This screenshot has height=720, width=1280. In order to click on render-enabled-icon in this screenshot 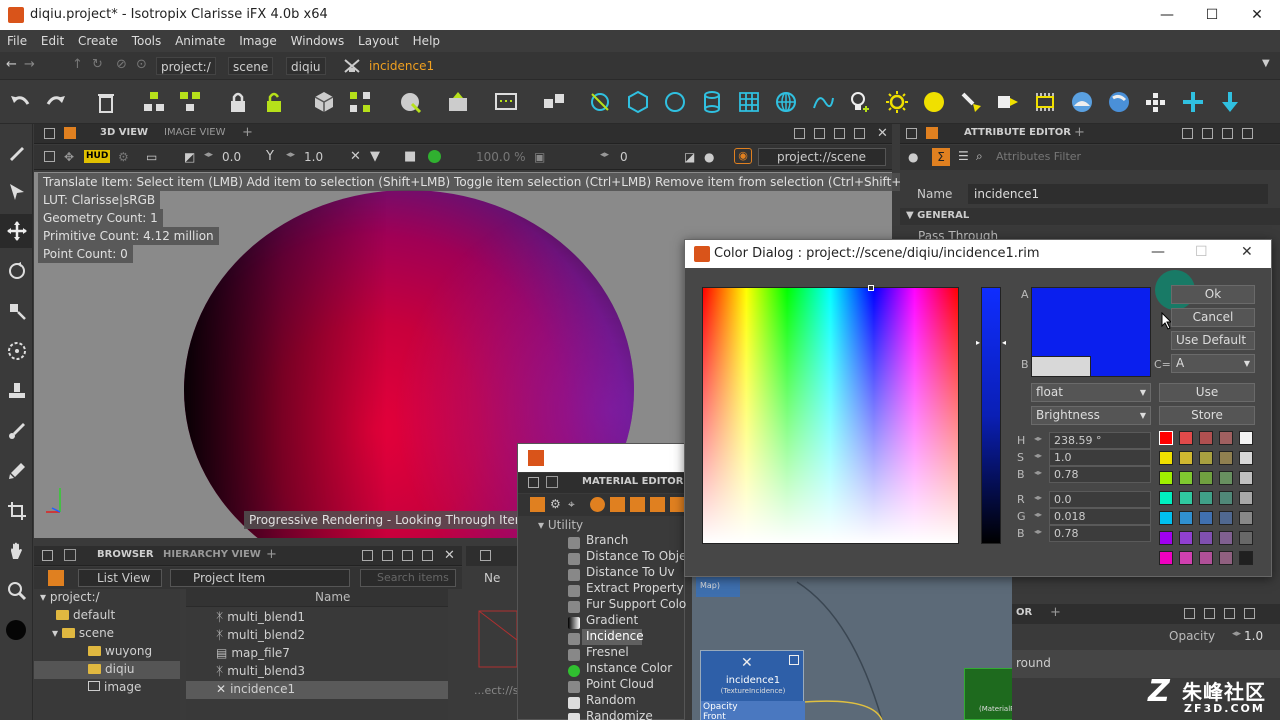, I will do `click(434, 156)`.